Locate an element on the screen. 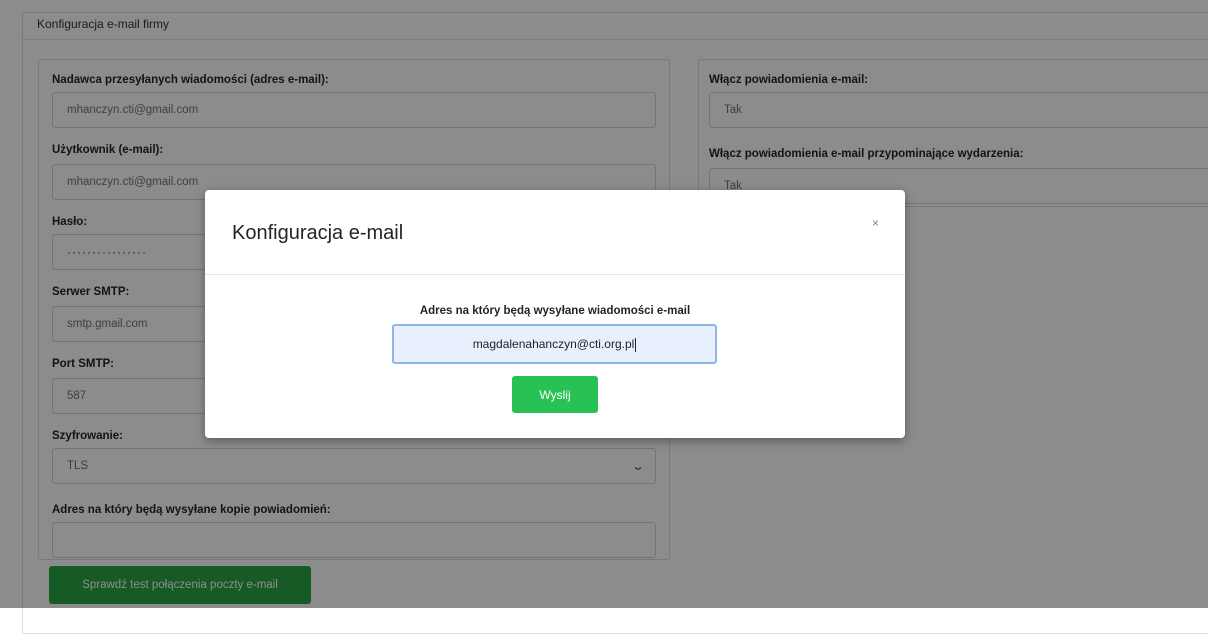  close-icon: × is located at coordinates (875, 223).